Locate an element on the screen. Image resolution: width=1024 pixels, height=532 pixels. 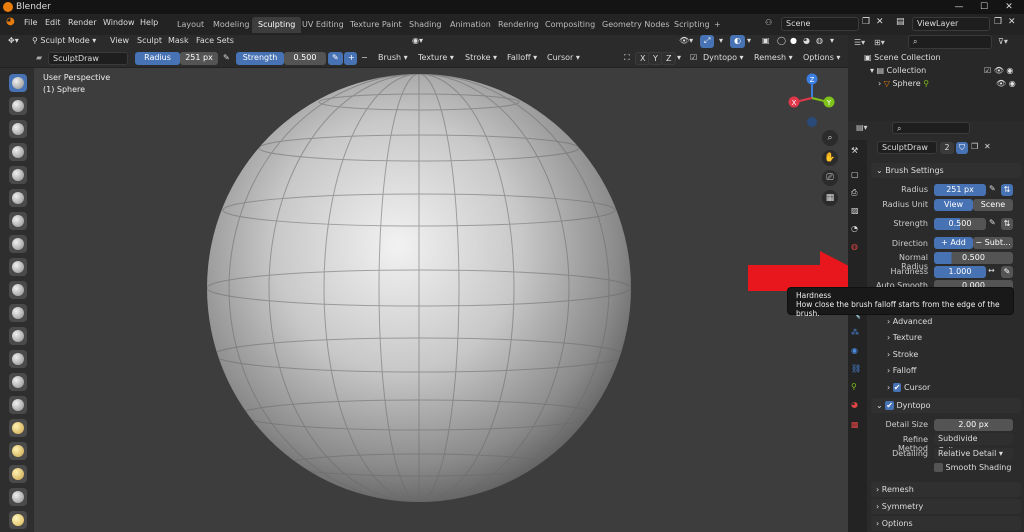
remesh-title: › Remesh is located at coordinates (895, 489).